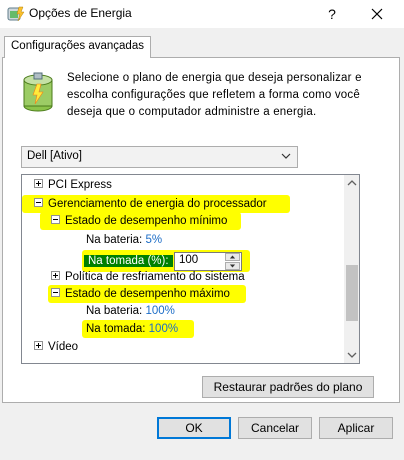  I want to click on tree-item-video: Vídeo, so click(56, 347).